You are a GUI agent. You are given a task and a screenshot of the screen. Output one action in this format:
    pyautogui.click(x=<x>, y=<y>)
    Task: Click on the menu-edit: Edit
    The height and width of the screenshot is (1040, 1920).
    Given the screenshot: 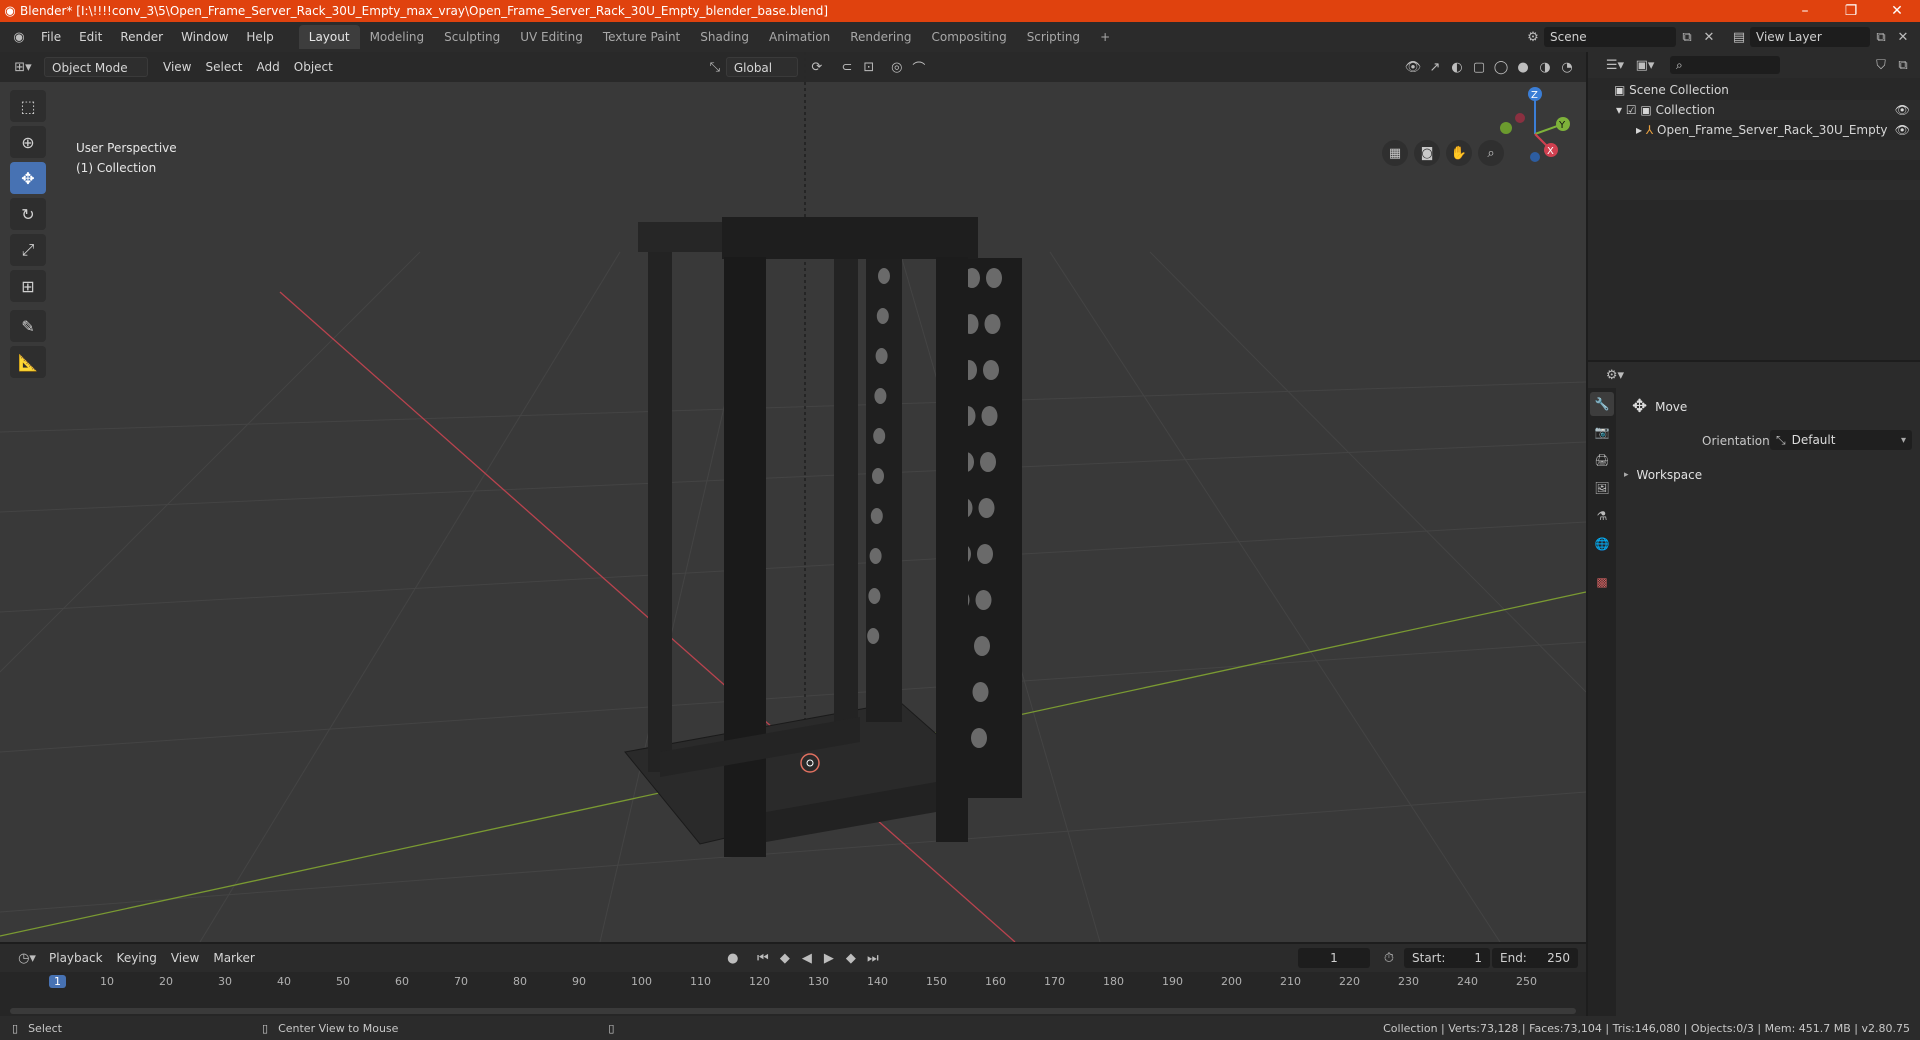 What is the action you would take?
    pyautogui.click(x=90, y=37)
    